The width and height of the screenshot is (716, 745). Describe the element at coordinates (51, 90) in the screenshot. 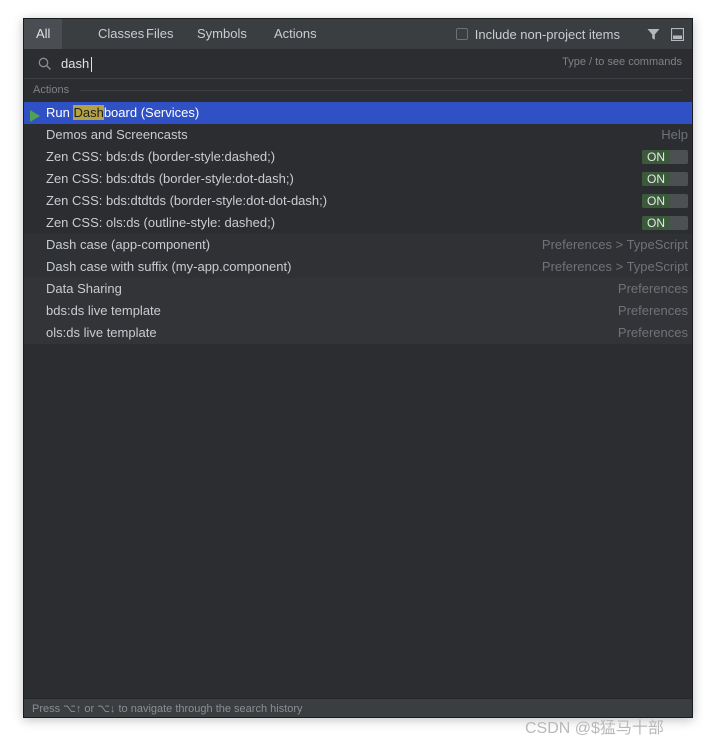

I see `section-label: Actions` at that location.